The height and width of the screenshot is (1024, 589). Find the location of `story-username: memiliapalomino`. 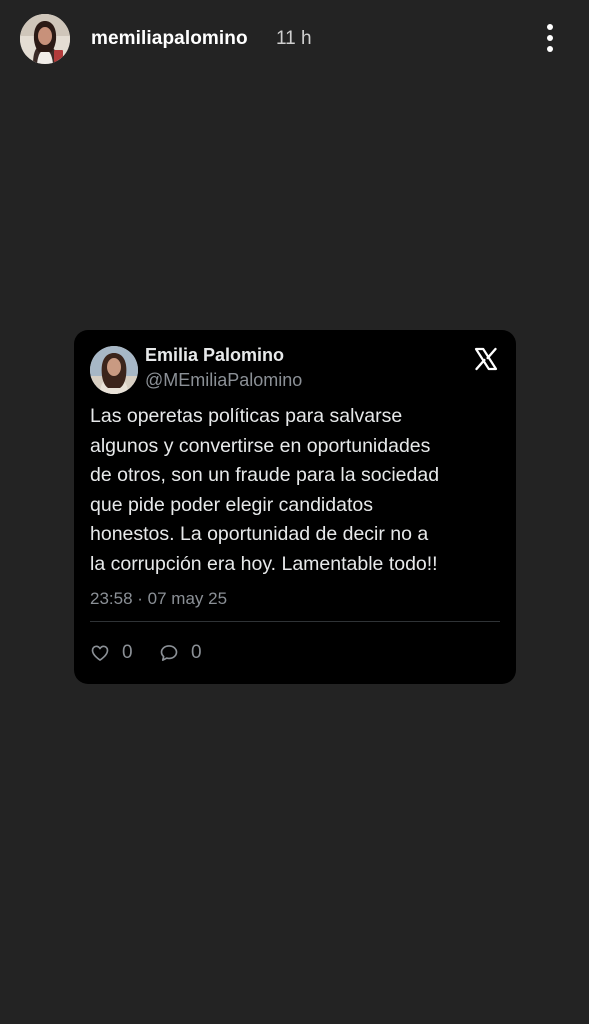

story-username: memiliapalomino is located at coordinates (169, 39).